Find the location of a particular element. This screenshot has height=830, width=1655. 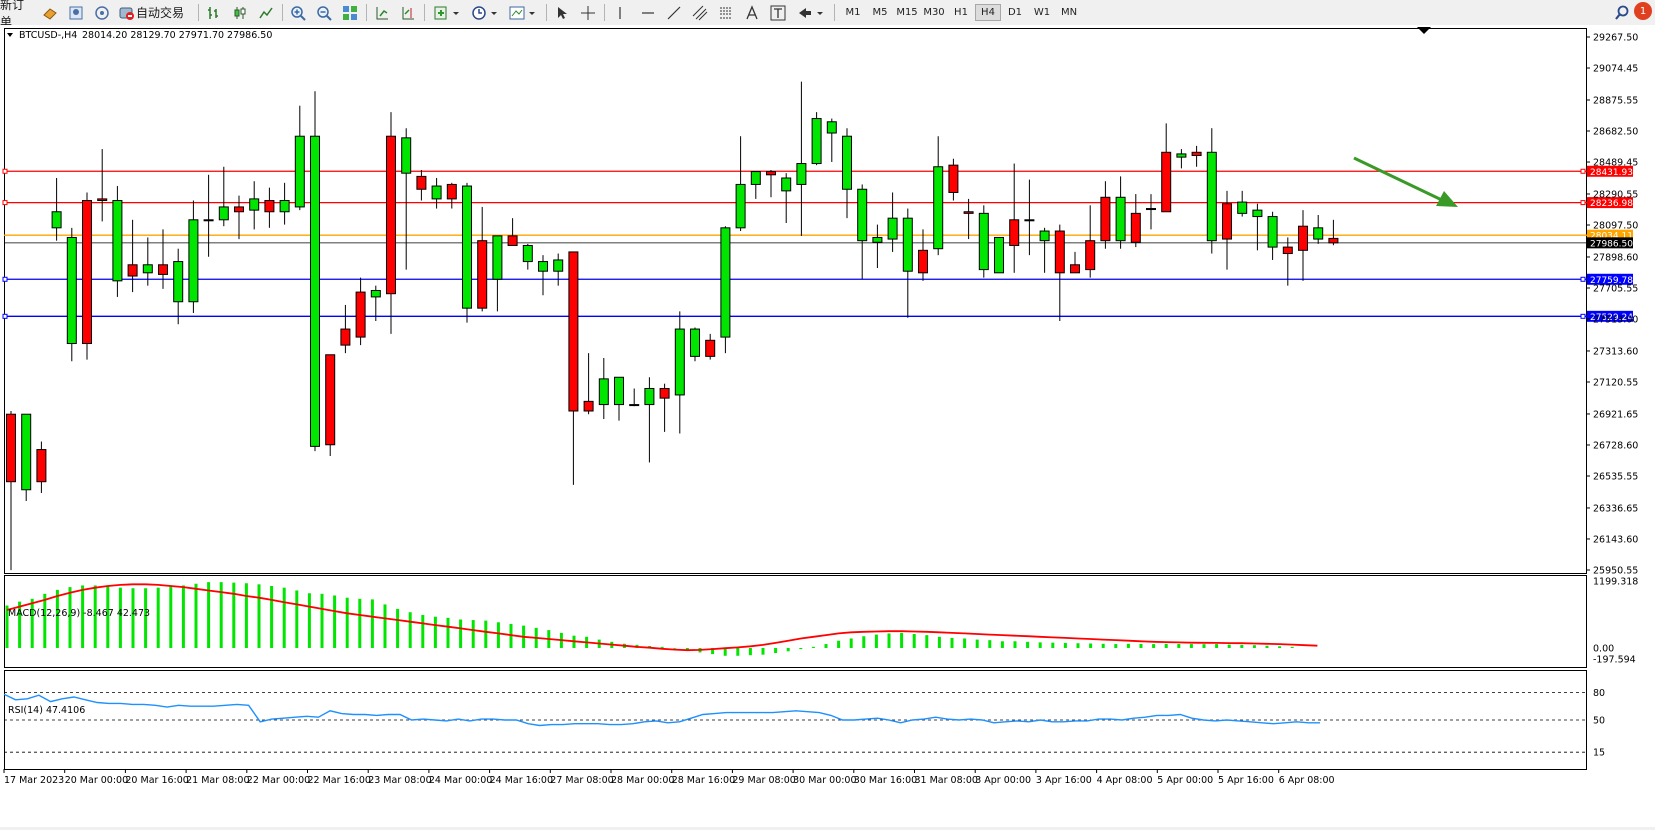

zoom-out-icon is located at coordinates (324, 12).